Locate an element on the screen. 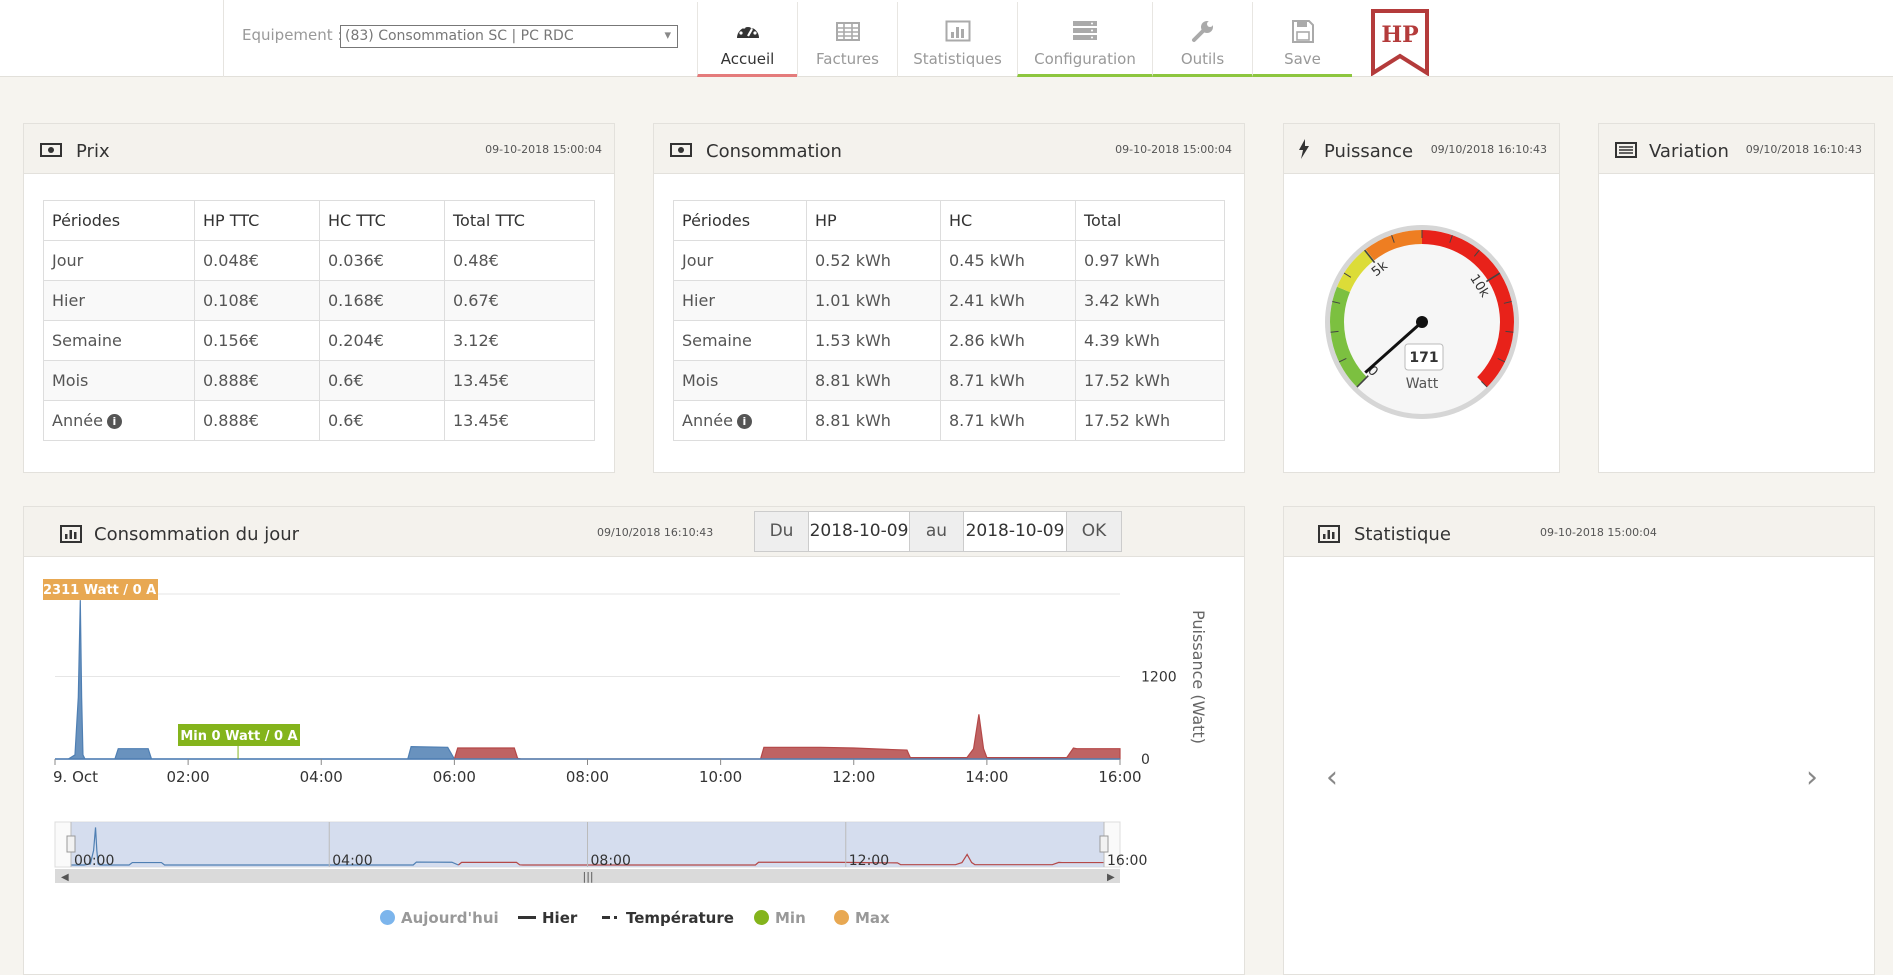  tab-factures: Factures is located at coordinates (847, 39).